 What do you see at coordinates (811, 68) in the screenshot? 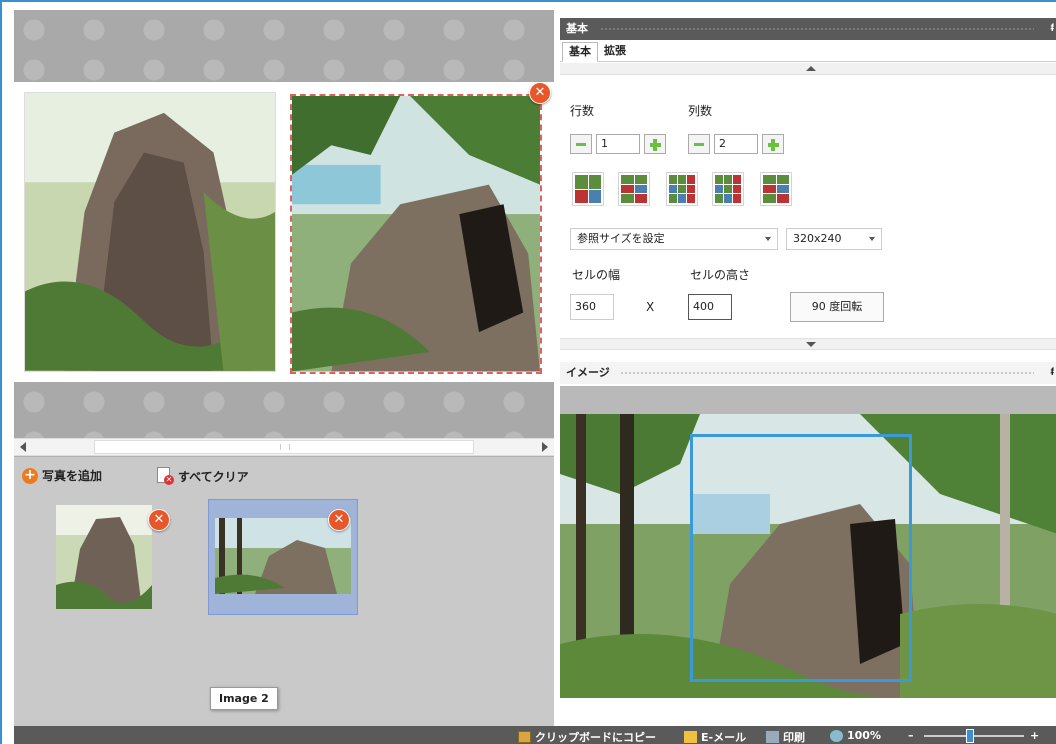
I see `triangle-up-icon` at bounding box center [811, 68].